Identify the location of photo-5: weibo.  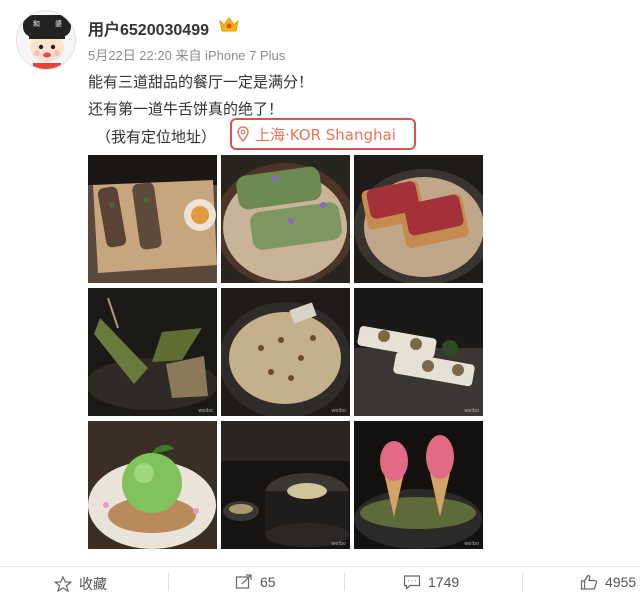
(285, 352).